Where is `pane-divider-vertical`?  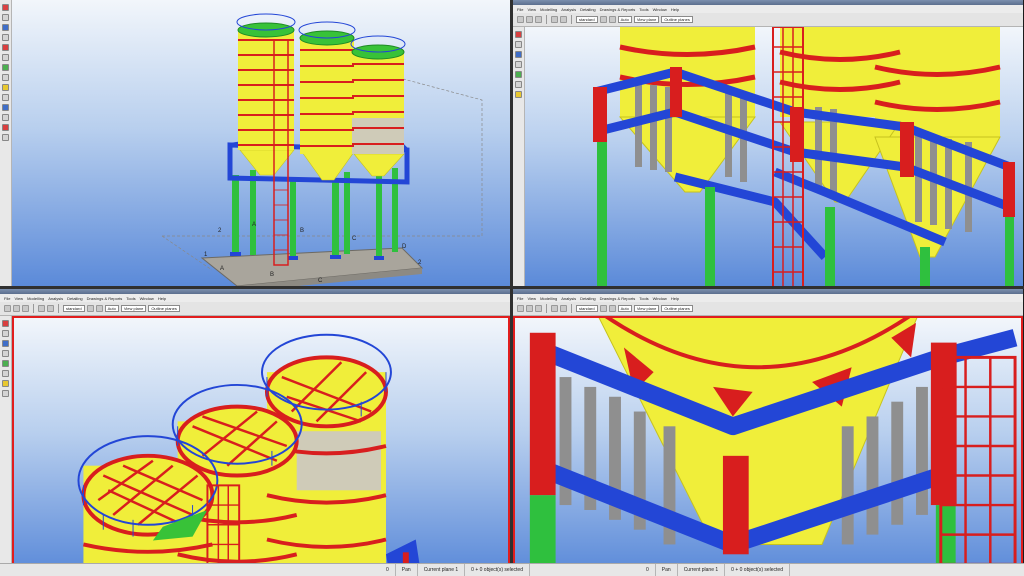 pane-divider-vertical is located at coordinates (511, 281).